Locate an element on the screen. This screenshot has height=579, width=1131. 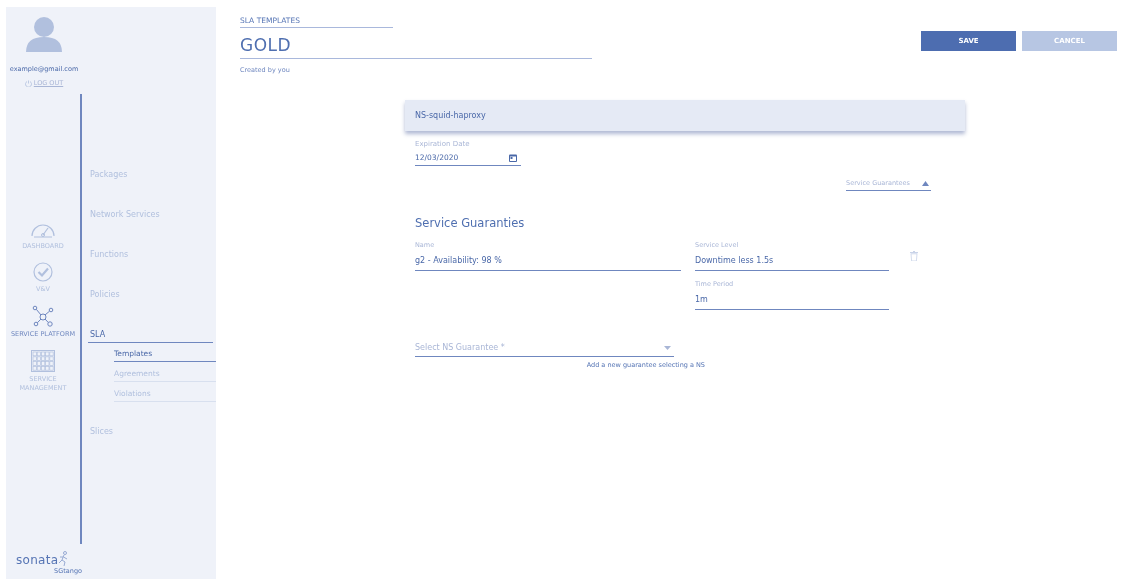
logo-wordmark: sonata is located at coordinates (37, 560).